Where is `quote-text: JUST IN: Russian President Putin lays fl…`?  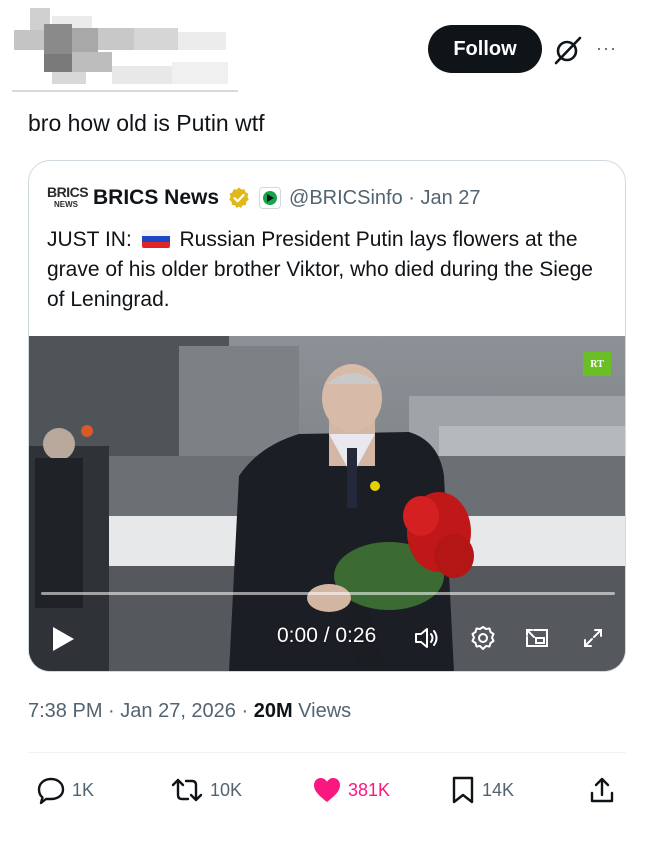 quote-text: JUST IN: Russian President Putin lays fl… is located at coordinates (327, 270).